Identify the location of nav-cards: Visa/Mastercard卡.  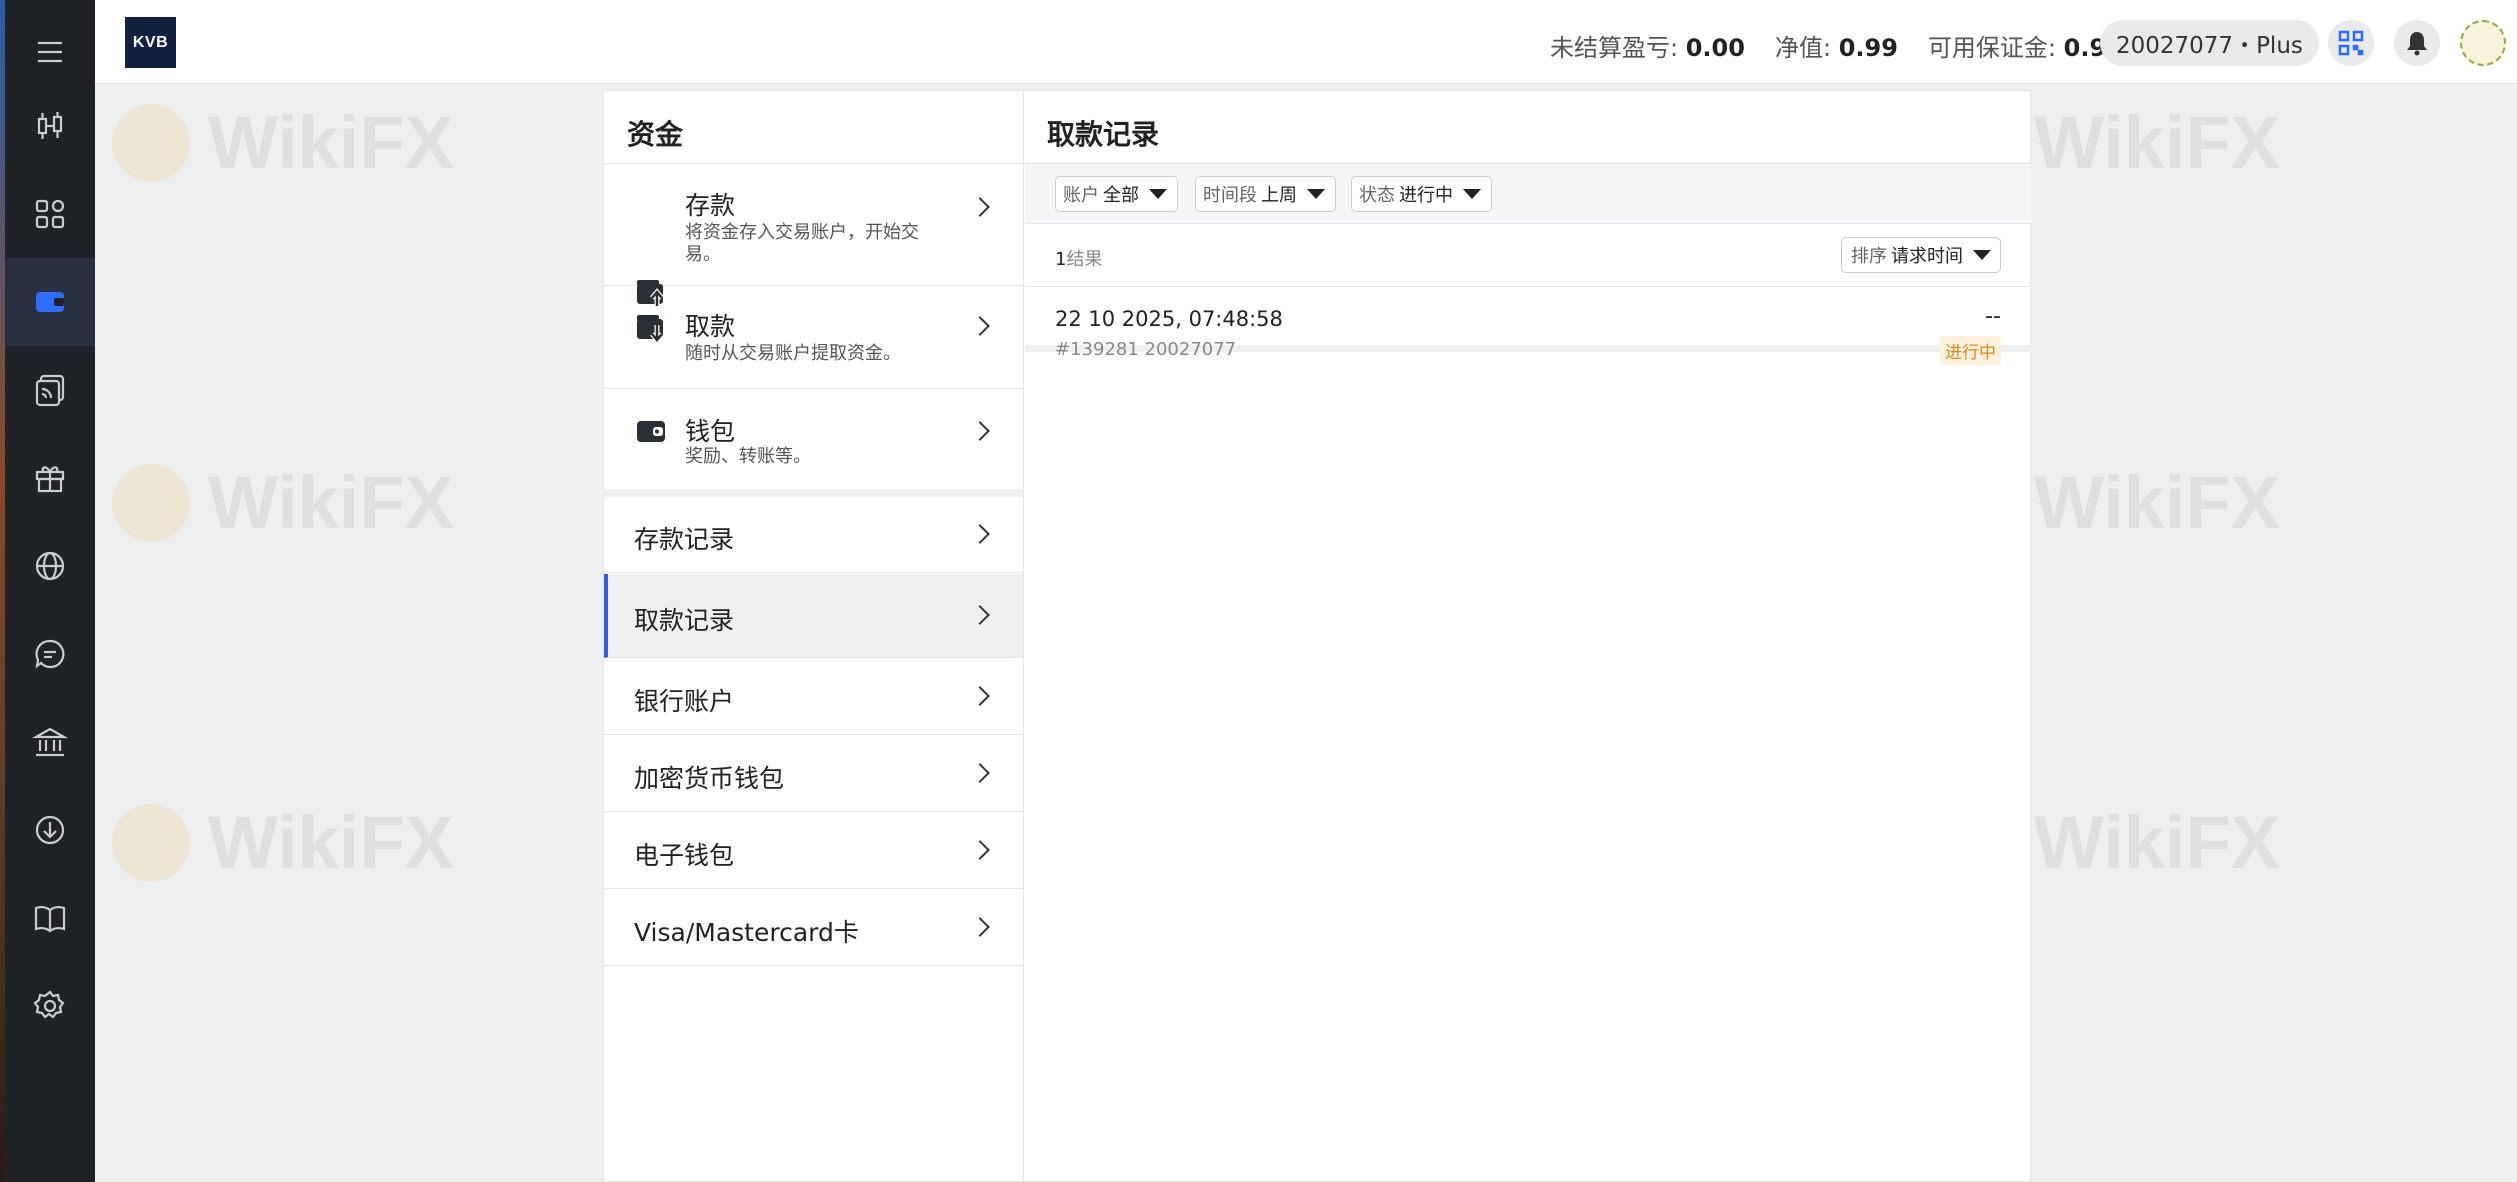
(813, 928).